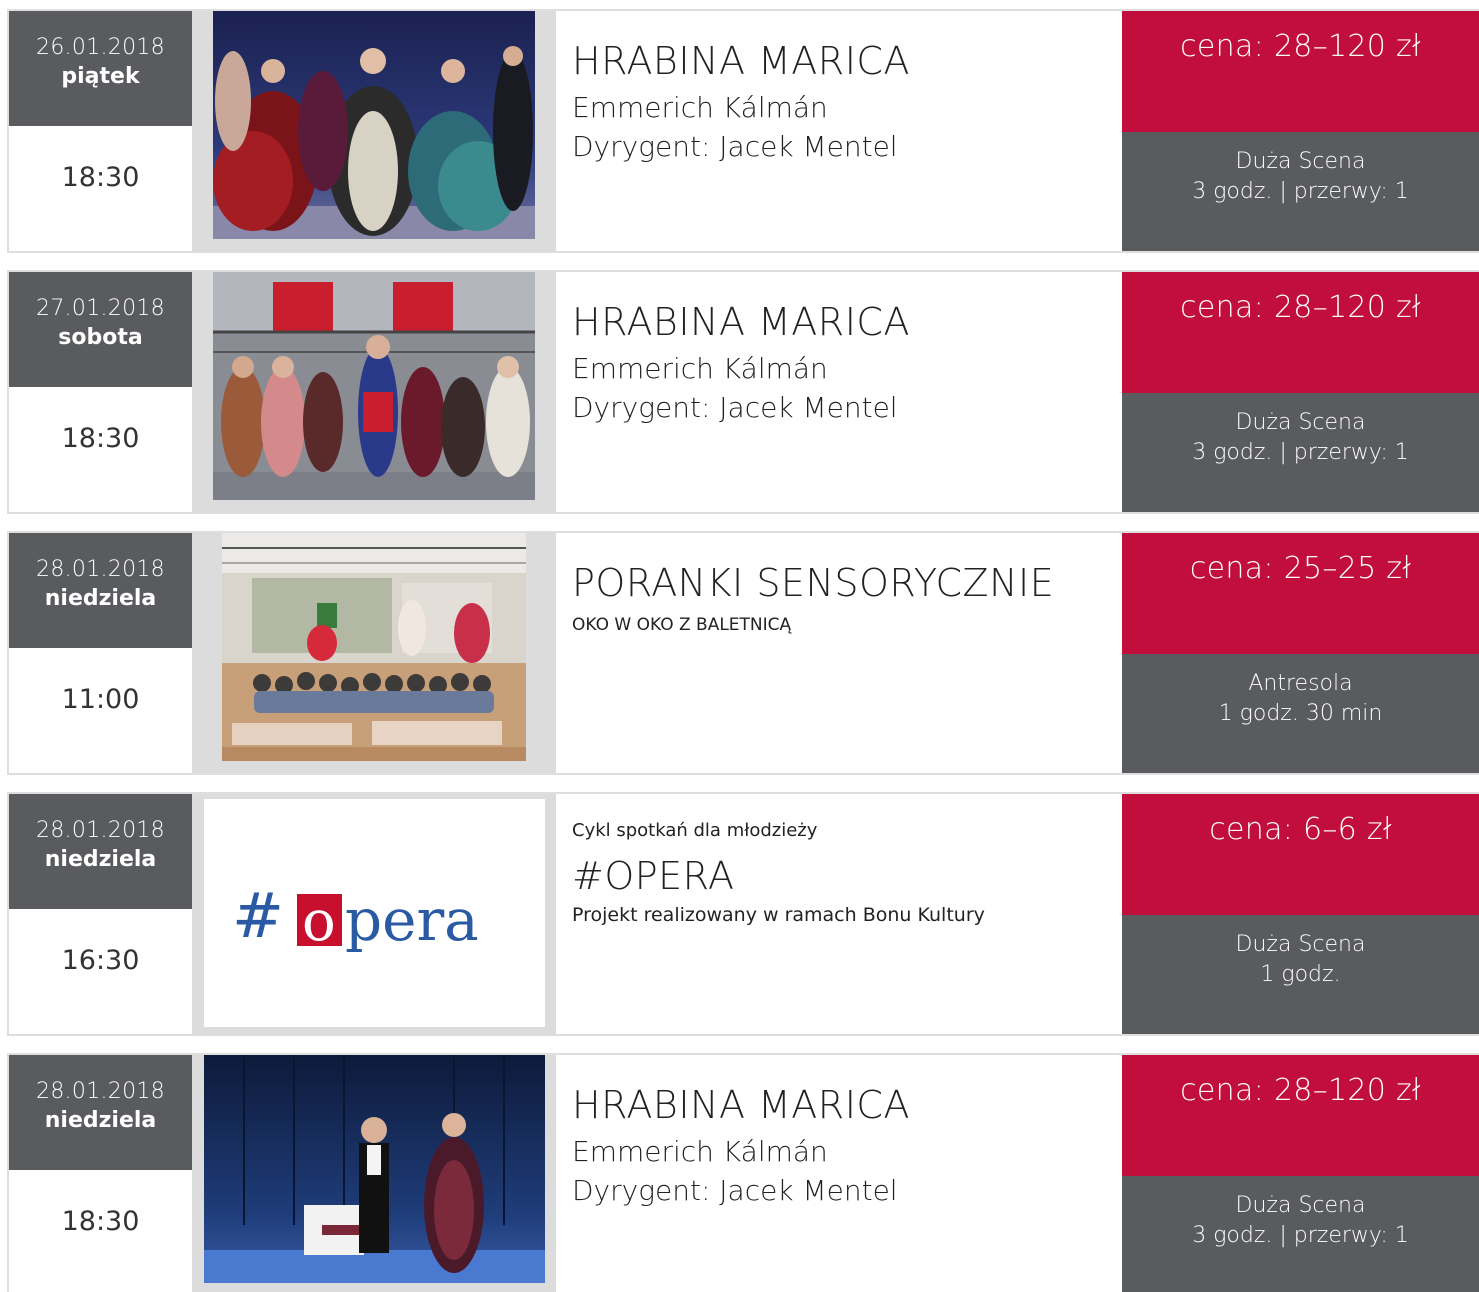 This screenshot has width=1479, height=1292. I want to click on date-column: 27.01.2018 sobota 18:30, so click(100, 392).